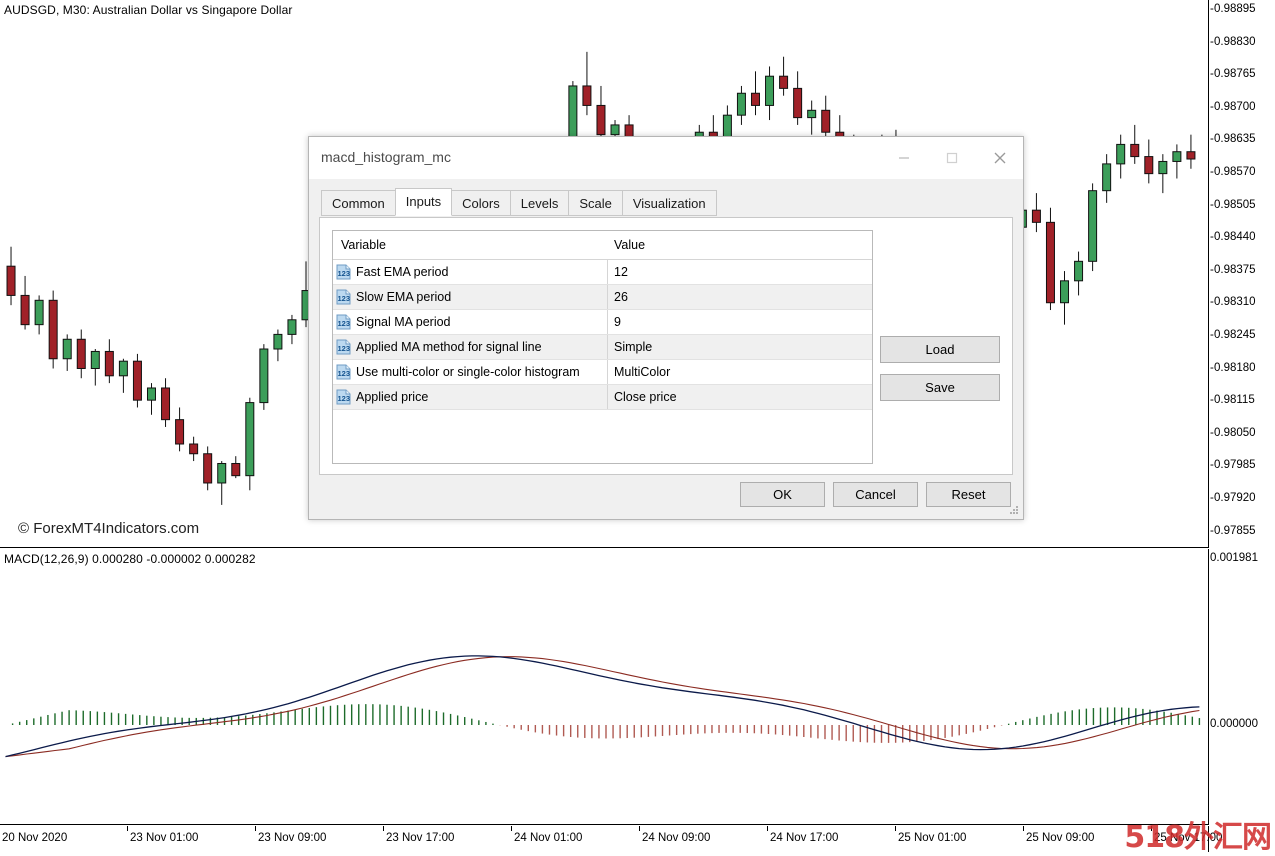 This screenshot has height=856, width=1275. What do you see at coordinates (1234, 558) in the screenshot?
I see `macd-tick: 0.001981` at bounding box center [1234, 558].